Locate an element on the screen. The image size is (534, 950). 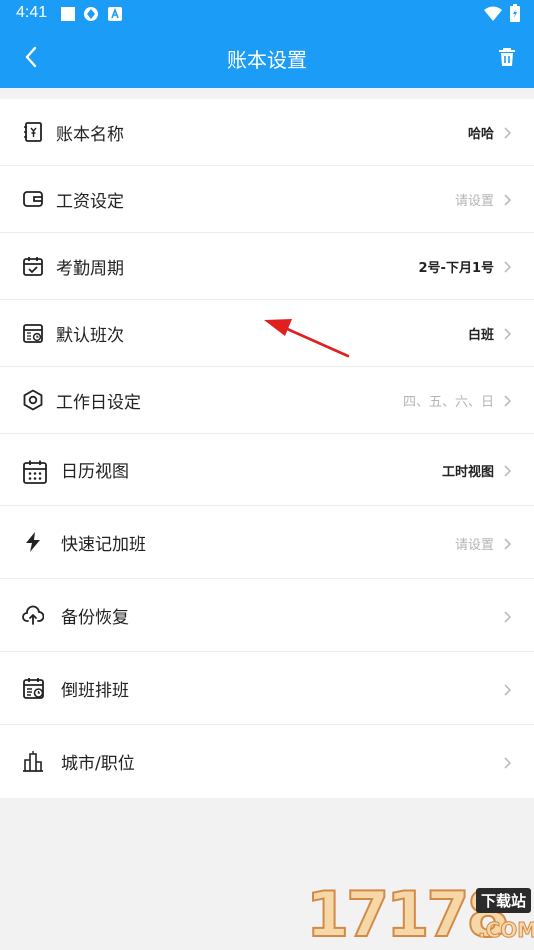
setting-row-shift-schedule: 倒班排班 is located at coordinates (267, 688).